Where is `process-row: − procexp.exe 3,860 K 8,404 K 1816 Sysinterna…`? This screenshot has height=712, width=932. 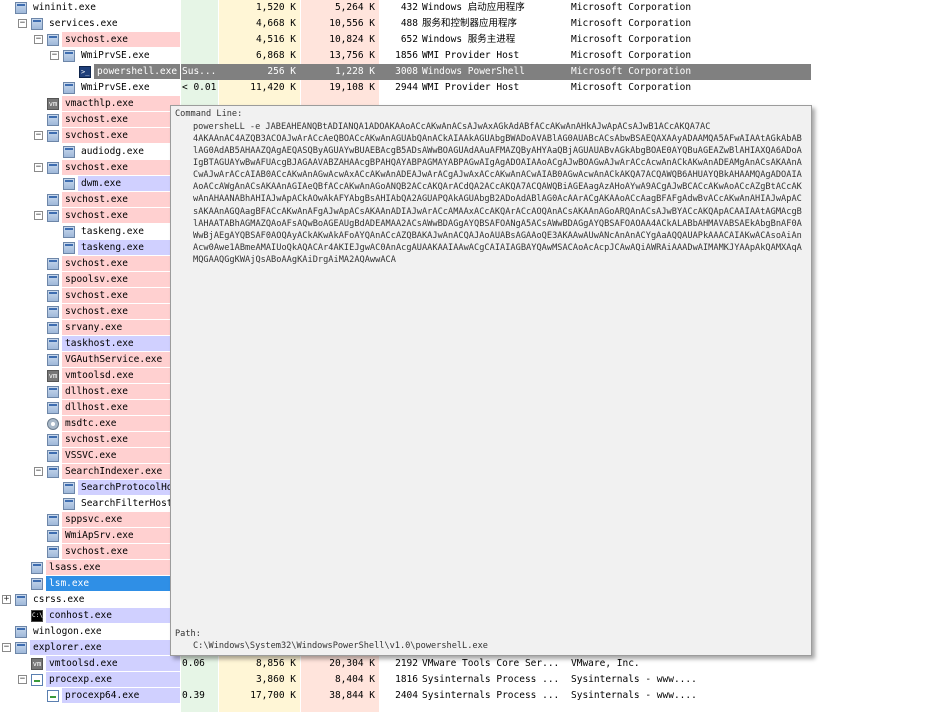
process-row: − procexp.exe 3,860 K 8,404 K 1816 Sysinterna… is located at coordinates (466, 680).